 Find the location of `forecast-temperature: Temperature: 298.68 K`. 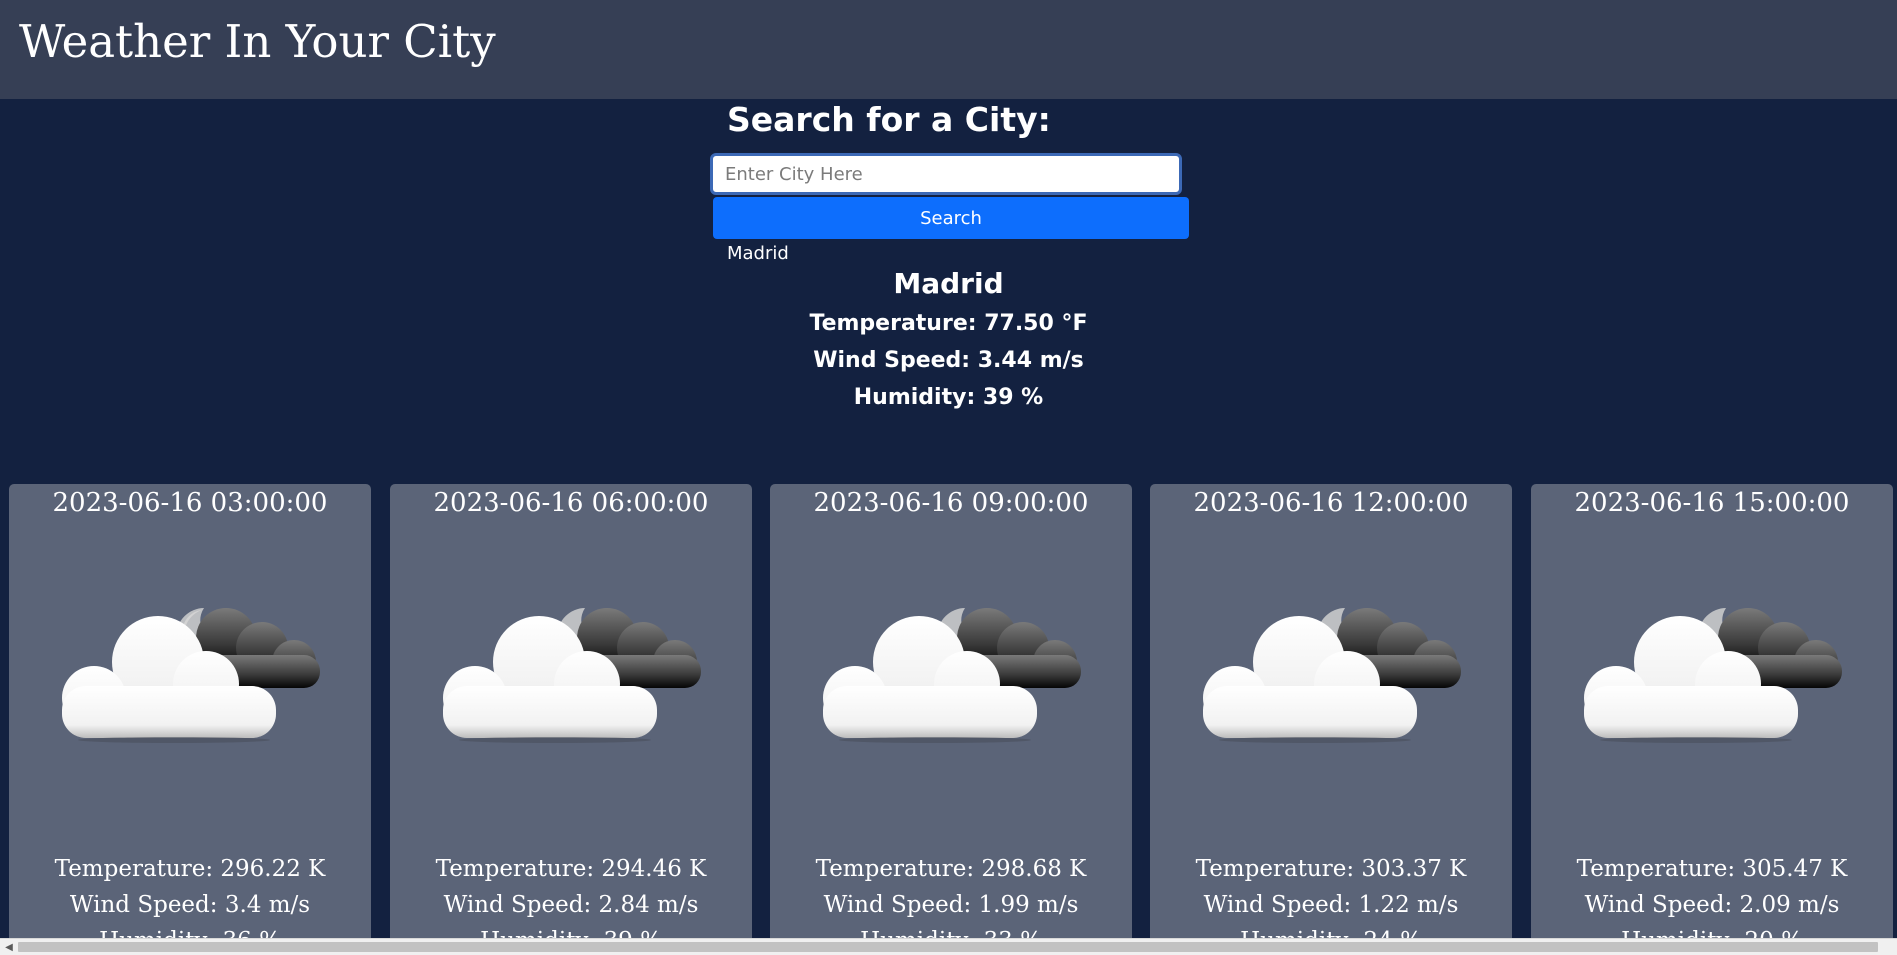

forecast-temperature: Temperature: 298.68 K is located at coordinates (951, 869).